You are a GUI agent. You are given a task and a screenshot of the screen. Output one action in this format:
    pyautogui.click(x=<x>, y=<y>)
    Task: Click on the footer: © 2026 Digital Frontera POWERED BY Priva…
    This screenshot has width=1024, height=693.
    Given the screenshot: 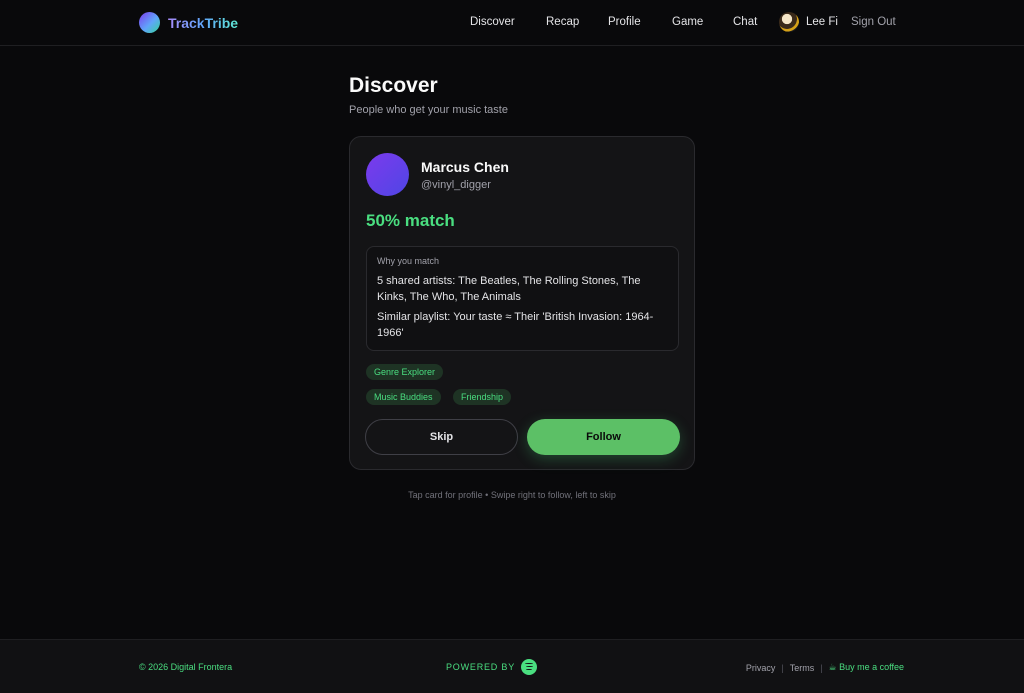 What is the action you would take?
    pyautogui.click(x=512, y=666)
    